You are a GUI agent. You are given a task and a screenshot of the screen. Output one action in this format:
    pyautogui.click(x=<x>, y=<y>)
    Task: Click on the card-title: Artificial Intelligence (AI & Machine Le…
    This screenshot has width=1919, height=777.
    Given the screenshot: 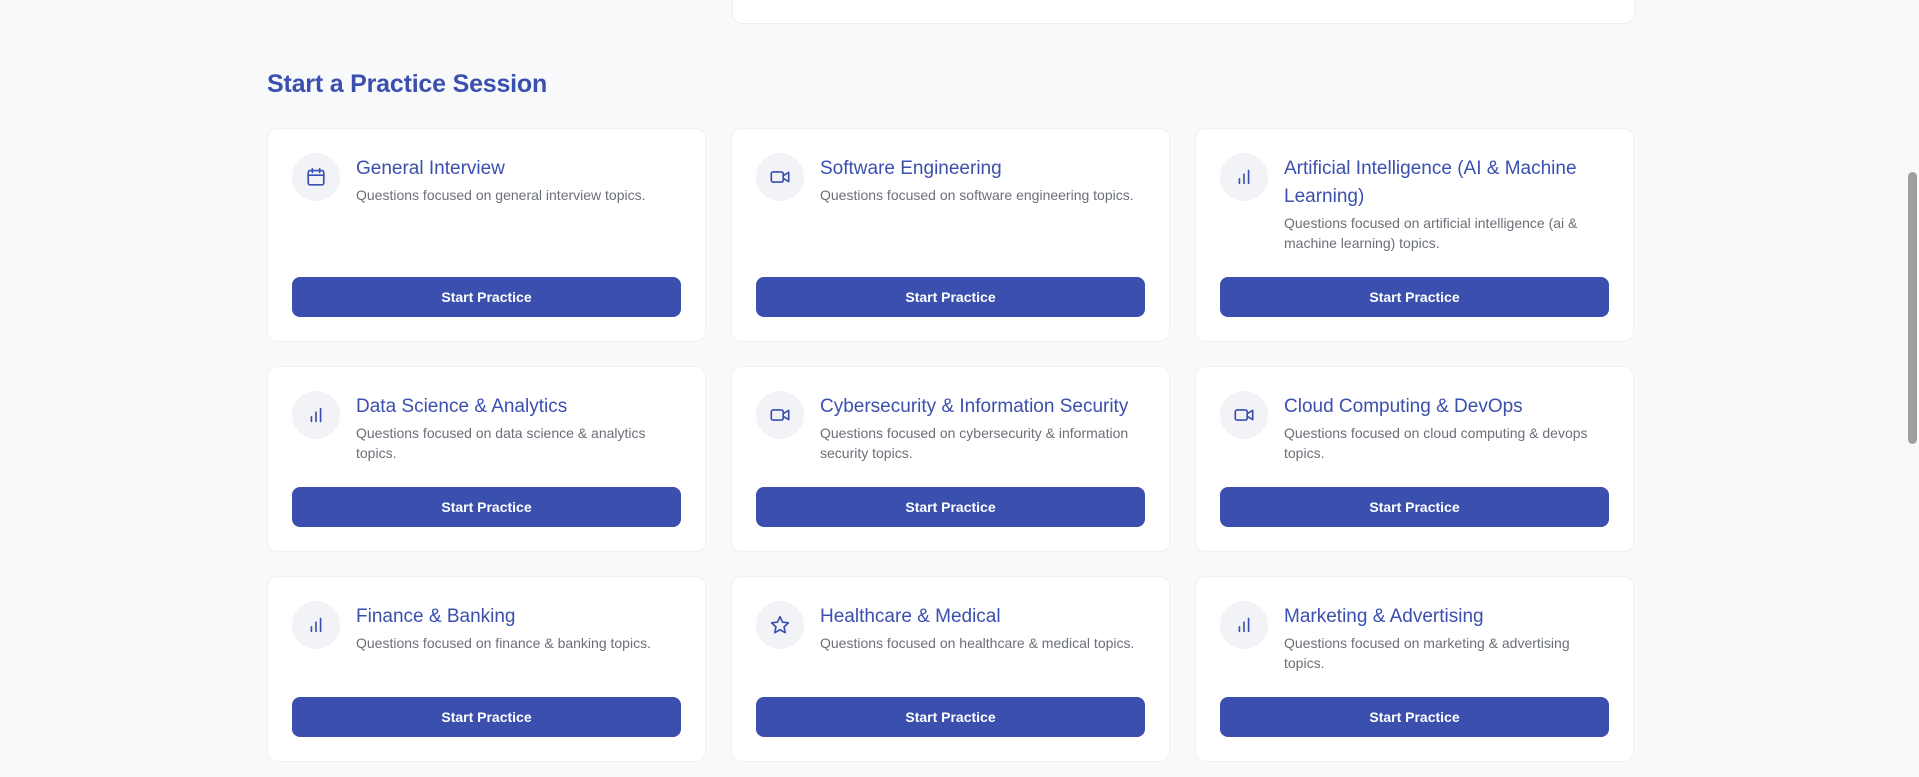 What is the action you would take?
    pyautogui.click(x=1430, y=182)
    